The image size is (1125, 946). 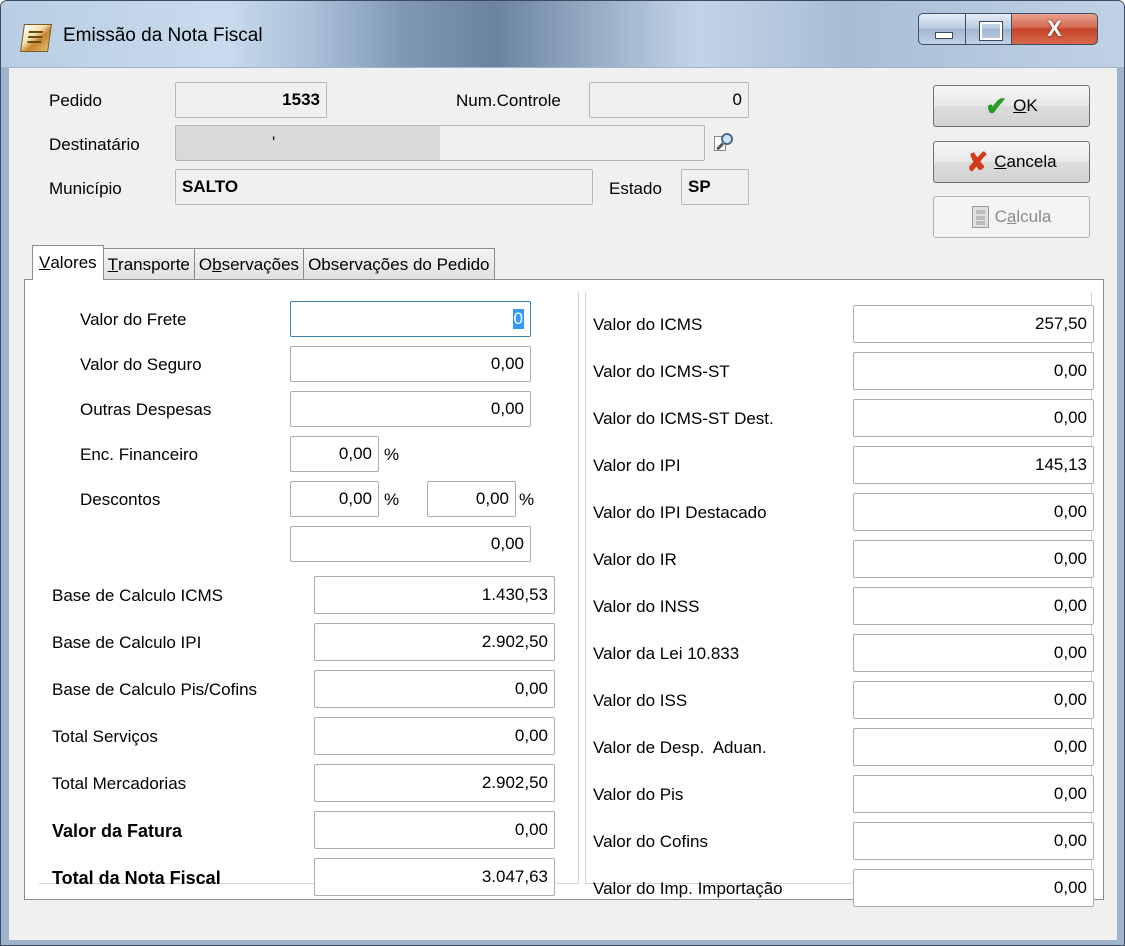 What do you see at coordinates (139, 454) in the screenshot?
I see `encargo-label: Enc. Financeiro` at bounding box center [139, 454].